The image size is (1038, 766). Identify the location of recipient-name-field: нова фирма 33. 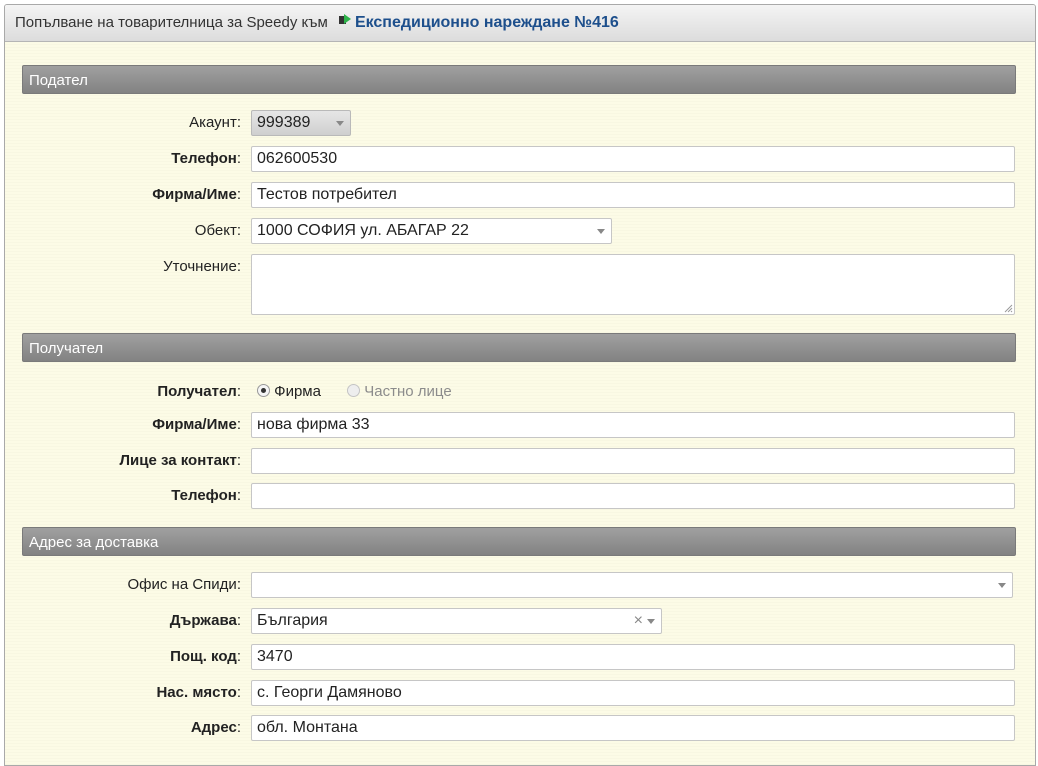
(633, 425).